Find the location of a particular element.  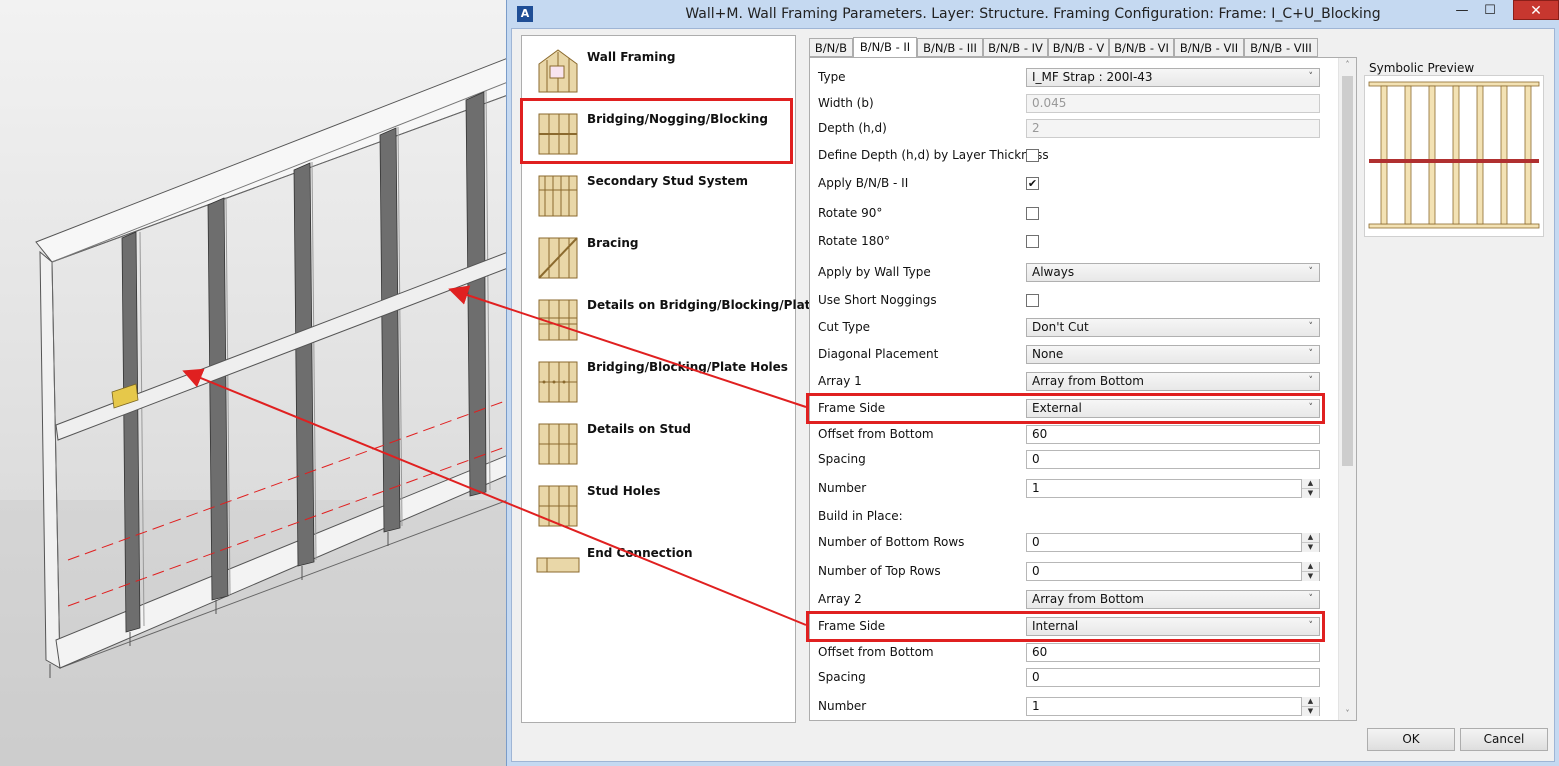

bracing-icon is located at coordinates (558, 258).